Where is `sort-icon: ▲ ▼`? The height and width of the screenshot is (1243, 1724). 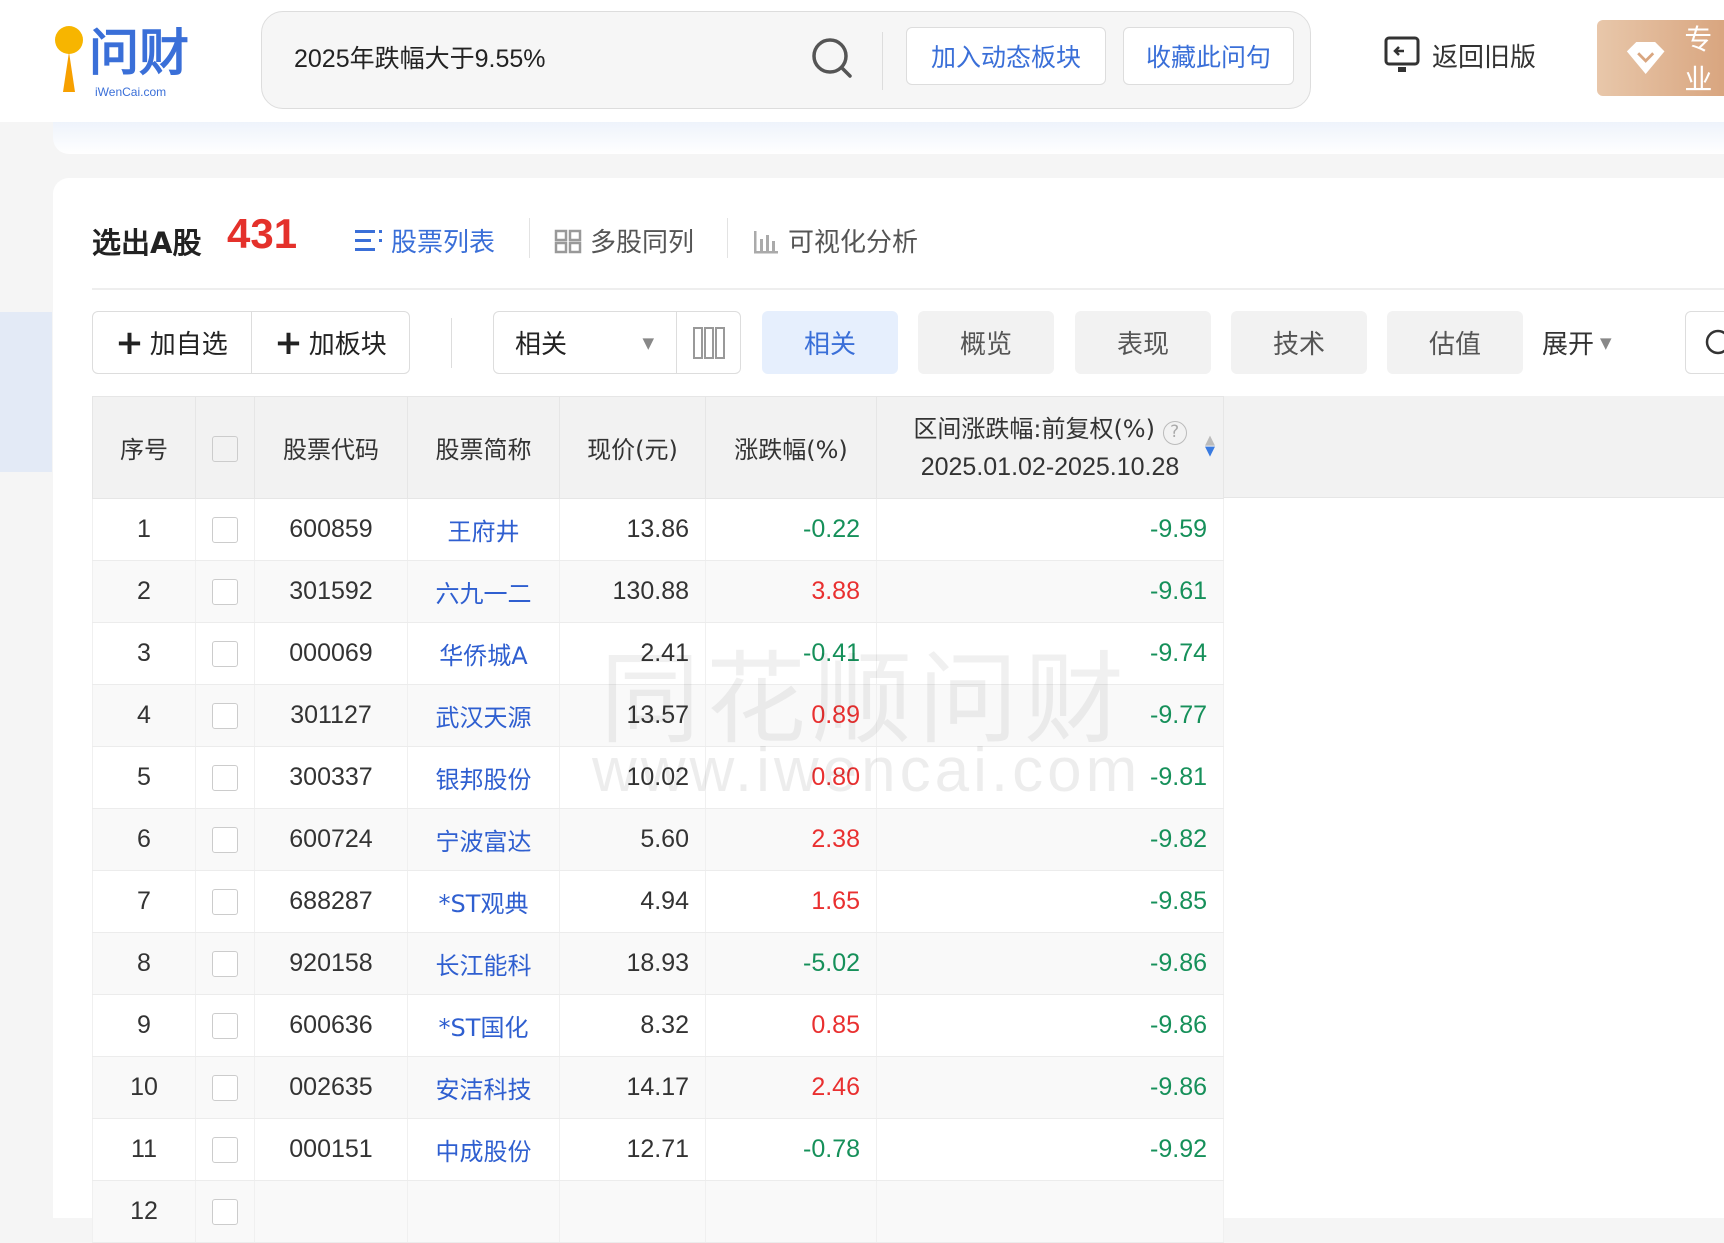 sort-icon: ▲ ▼ is located at coordinates (1210, 446).